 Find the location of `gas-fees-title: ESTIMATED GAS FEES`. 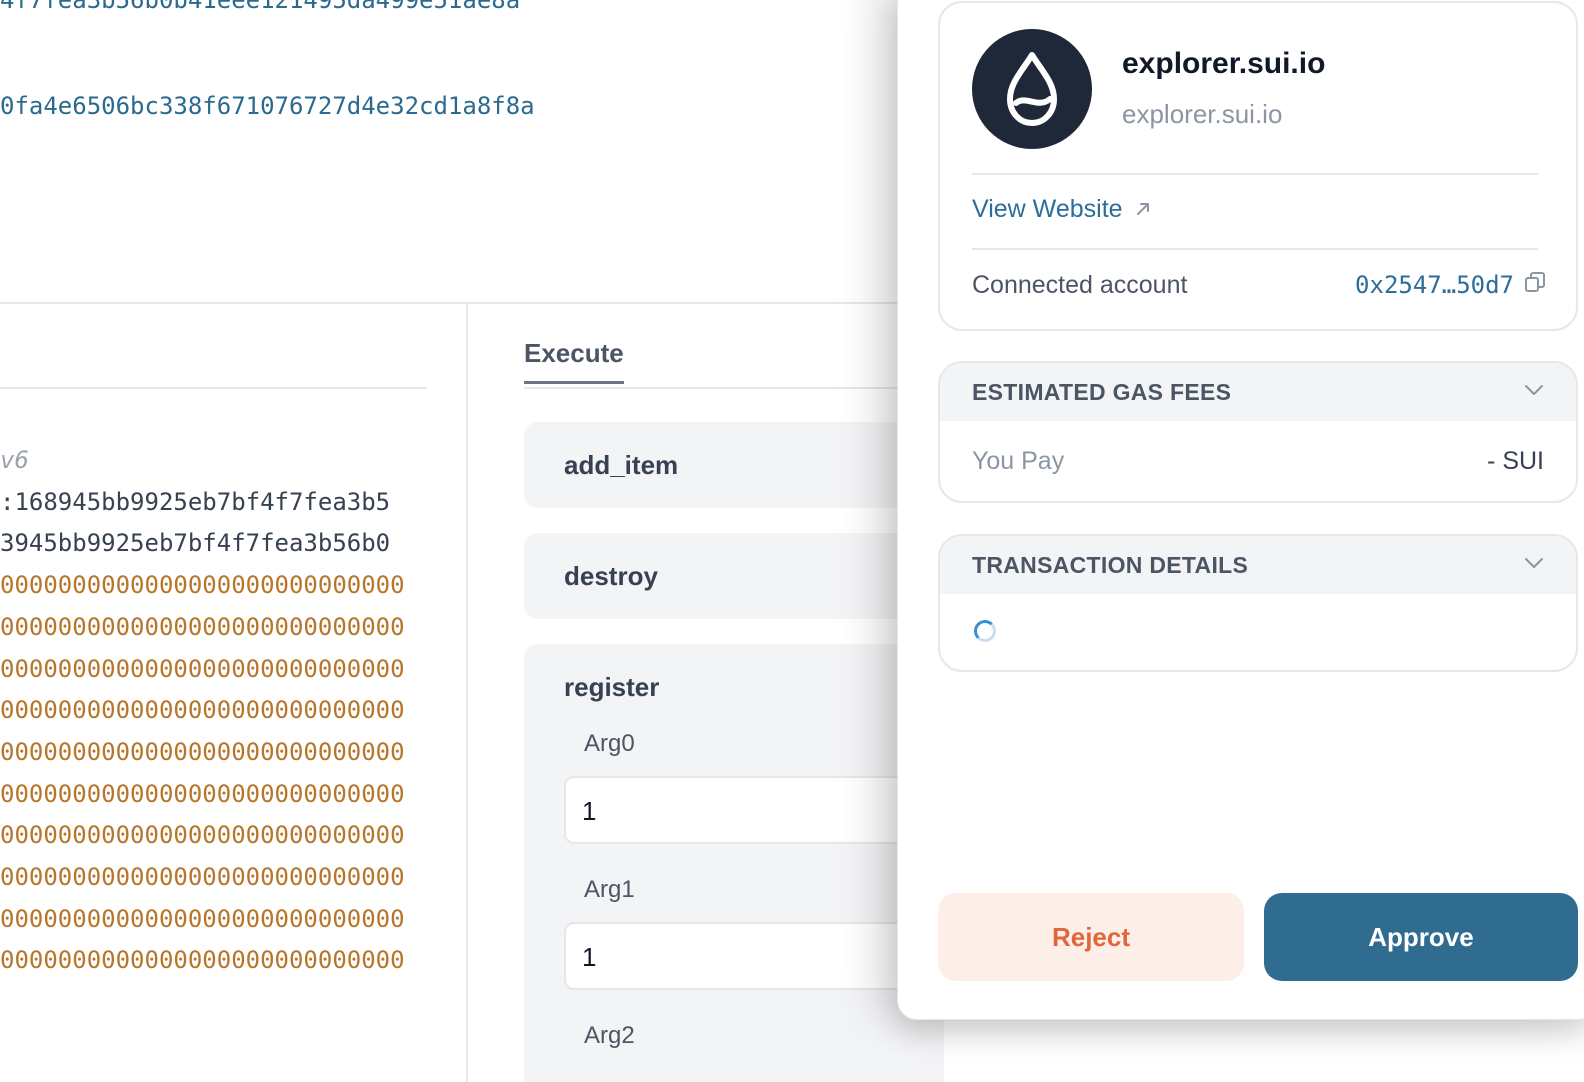

gas-fees-title: ESTIMATED GAS FEES is located at coordinates (1102, 391).